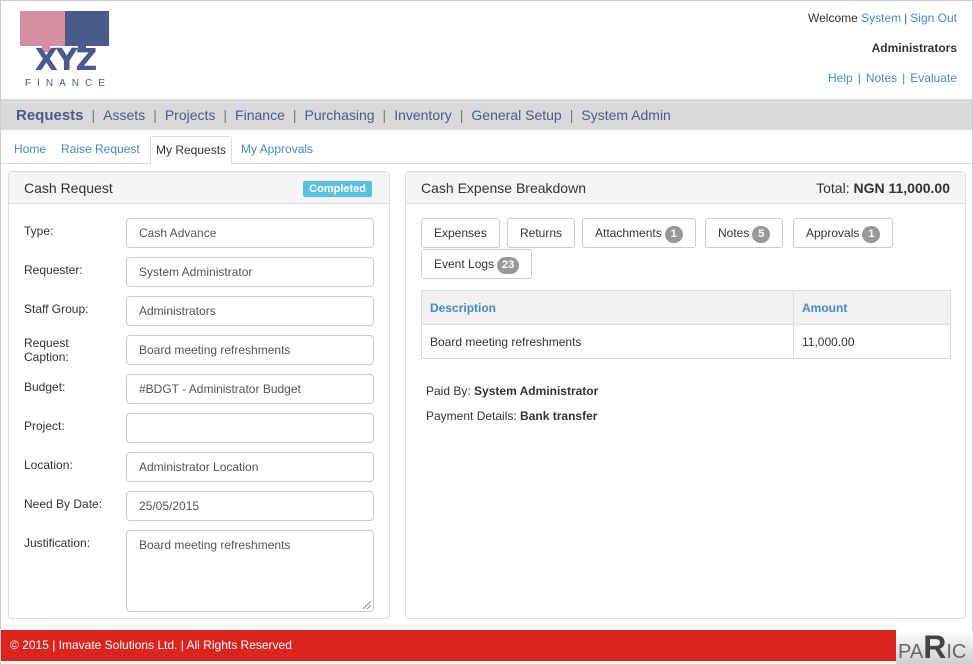  What do you see at coordinates (100, 150) in the screenshot?
I see `tab-raise-request: Raise Request` at bounding box center [100, 150].